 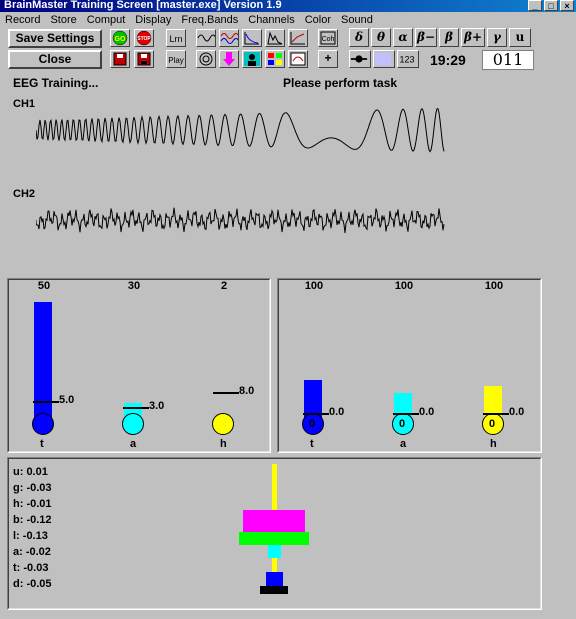 I want to click on menu-record: Record, so click(x=22, y=20).